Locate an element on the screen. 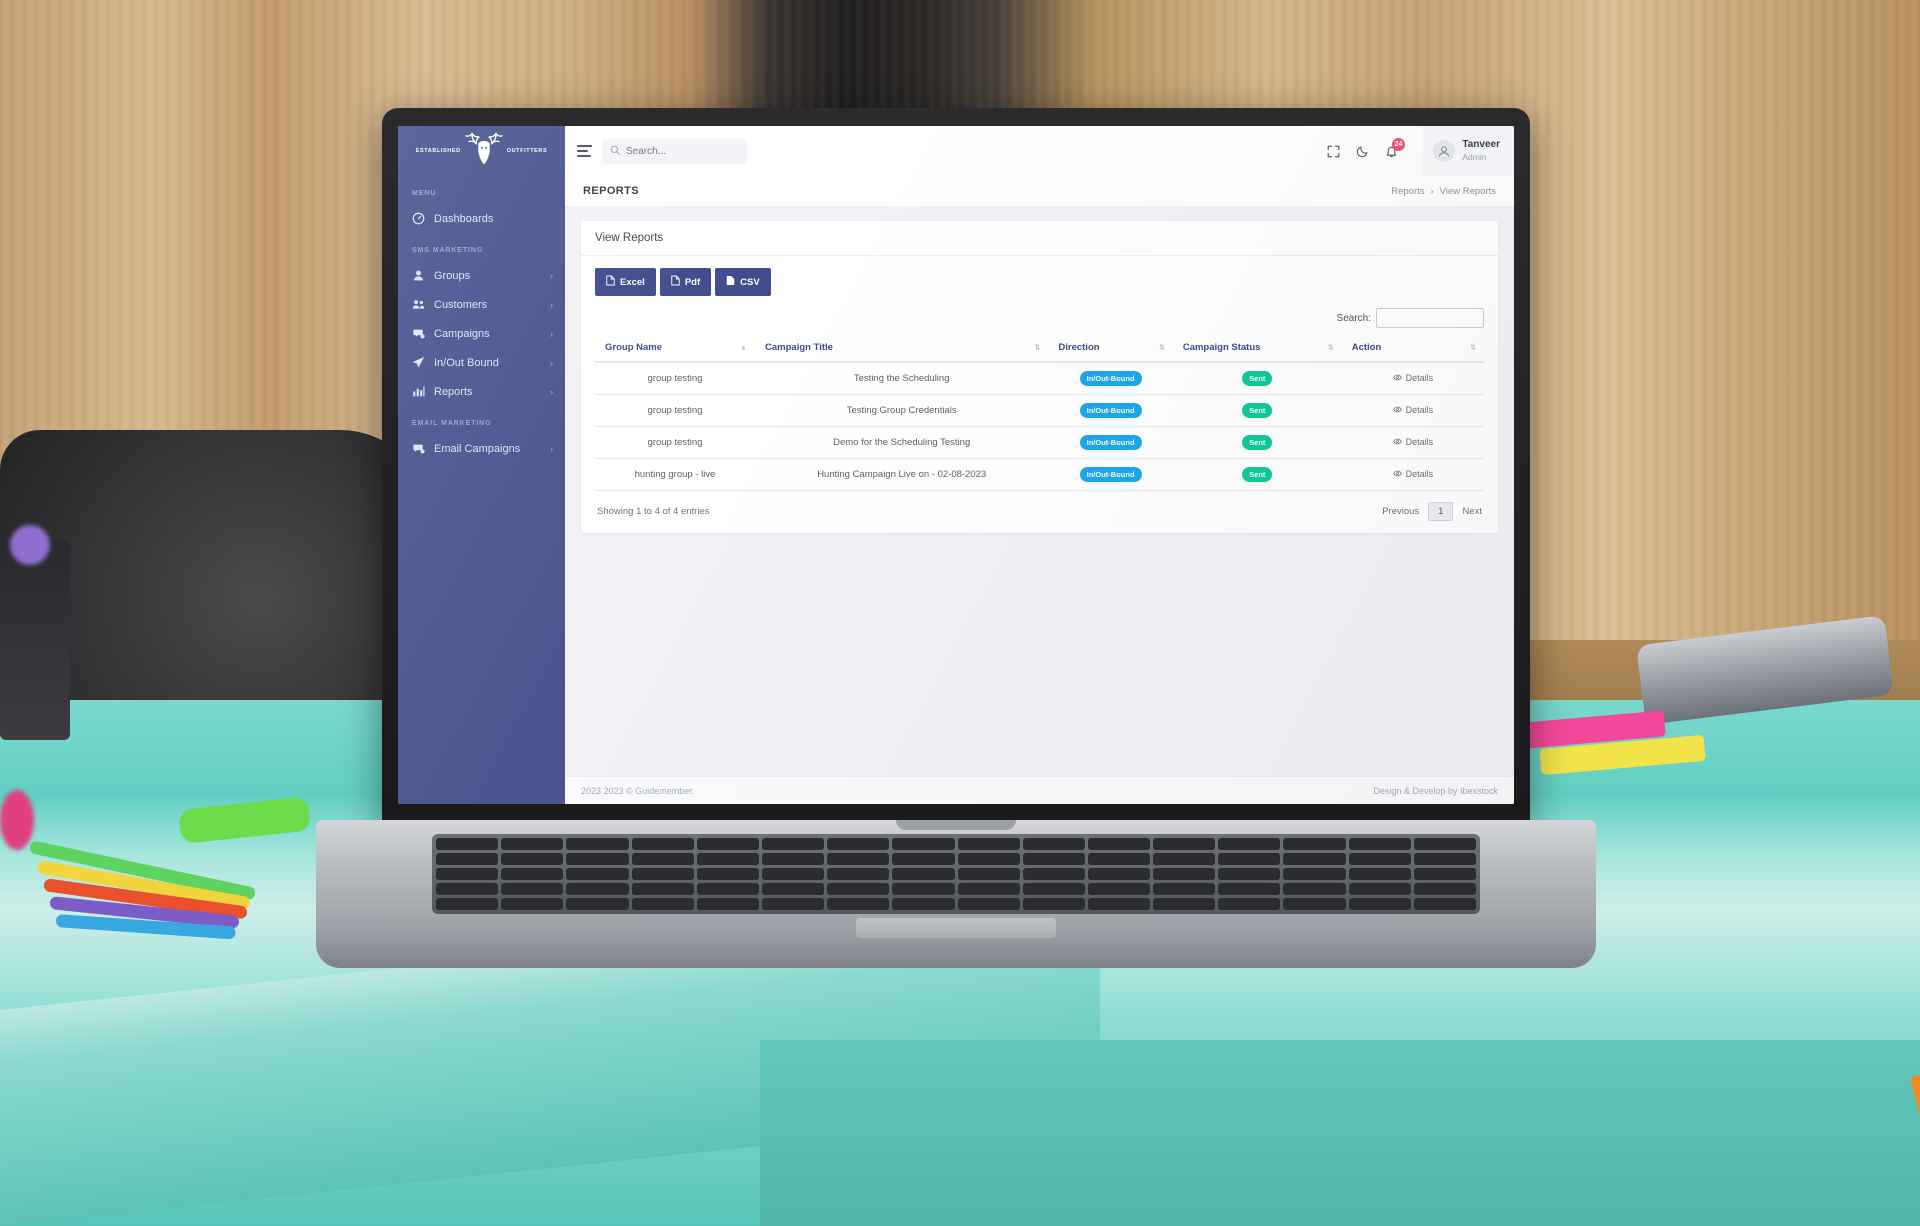  user-menu: Tanveer Admin is located at coordinates (1468, 151).